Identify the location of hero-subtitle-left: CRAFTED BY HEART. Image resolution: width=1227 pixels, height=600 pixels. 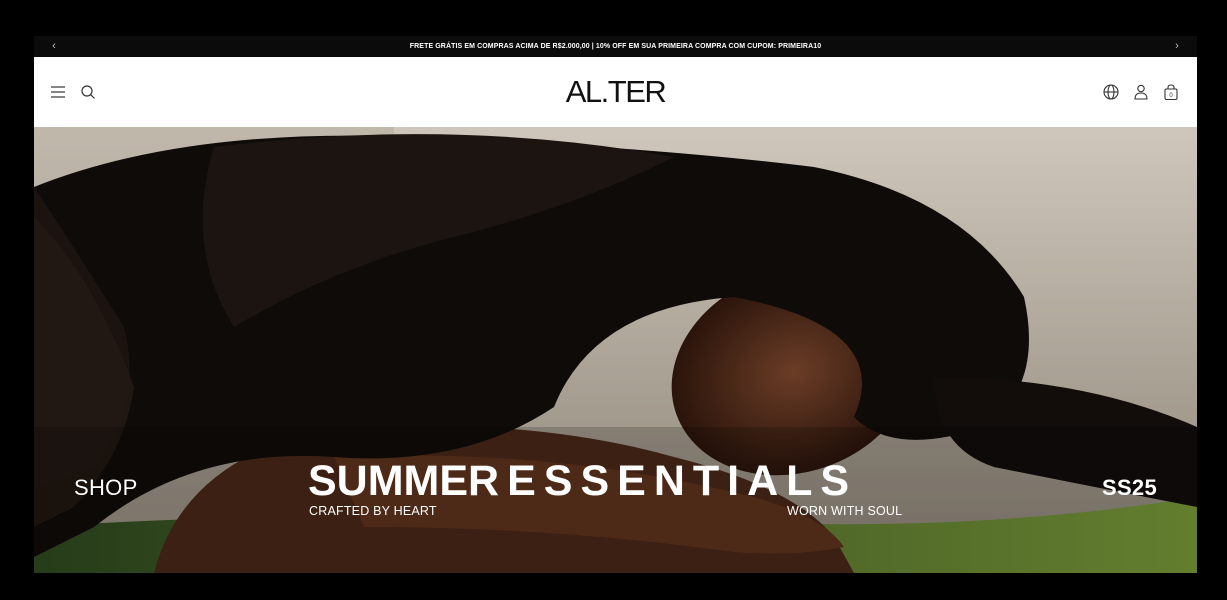
(373, 511).